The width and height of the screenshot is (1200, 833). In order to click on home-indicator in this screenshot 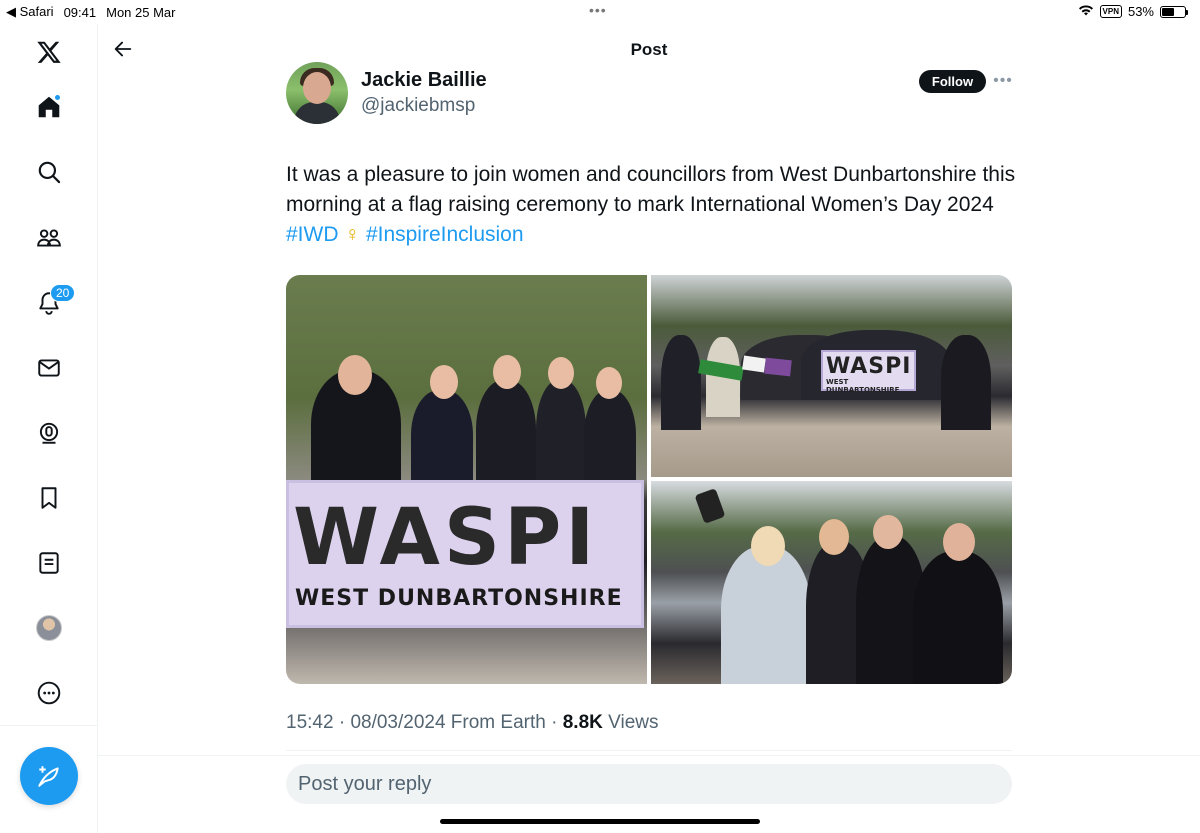, I will do `click(600, 821)`.